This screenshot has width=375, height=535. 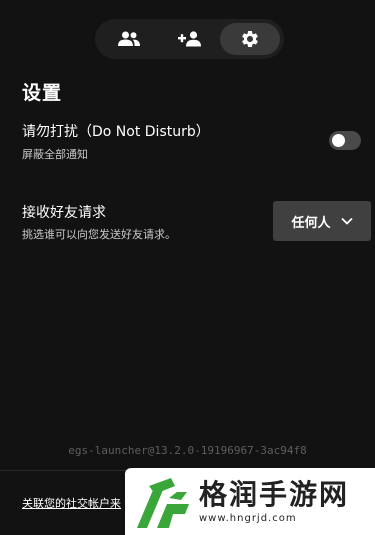 I want to click on tab-friends, so click(x=129, y=39).